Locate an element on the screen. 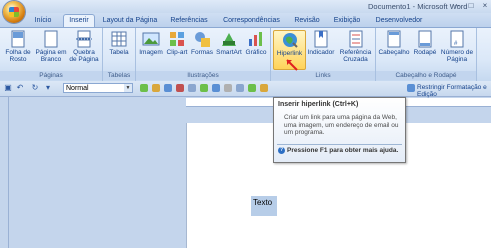 This screenshot has height=248, width=491. folha-de-rosto-button: Folha de Rosto is located at coordinates (18, 46).